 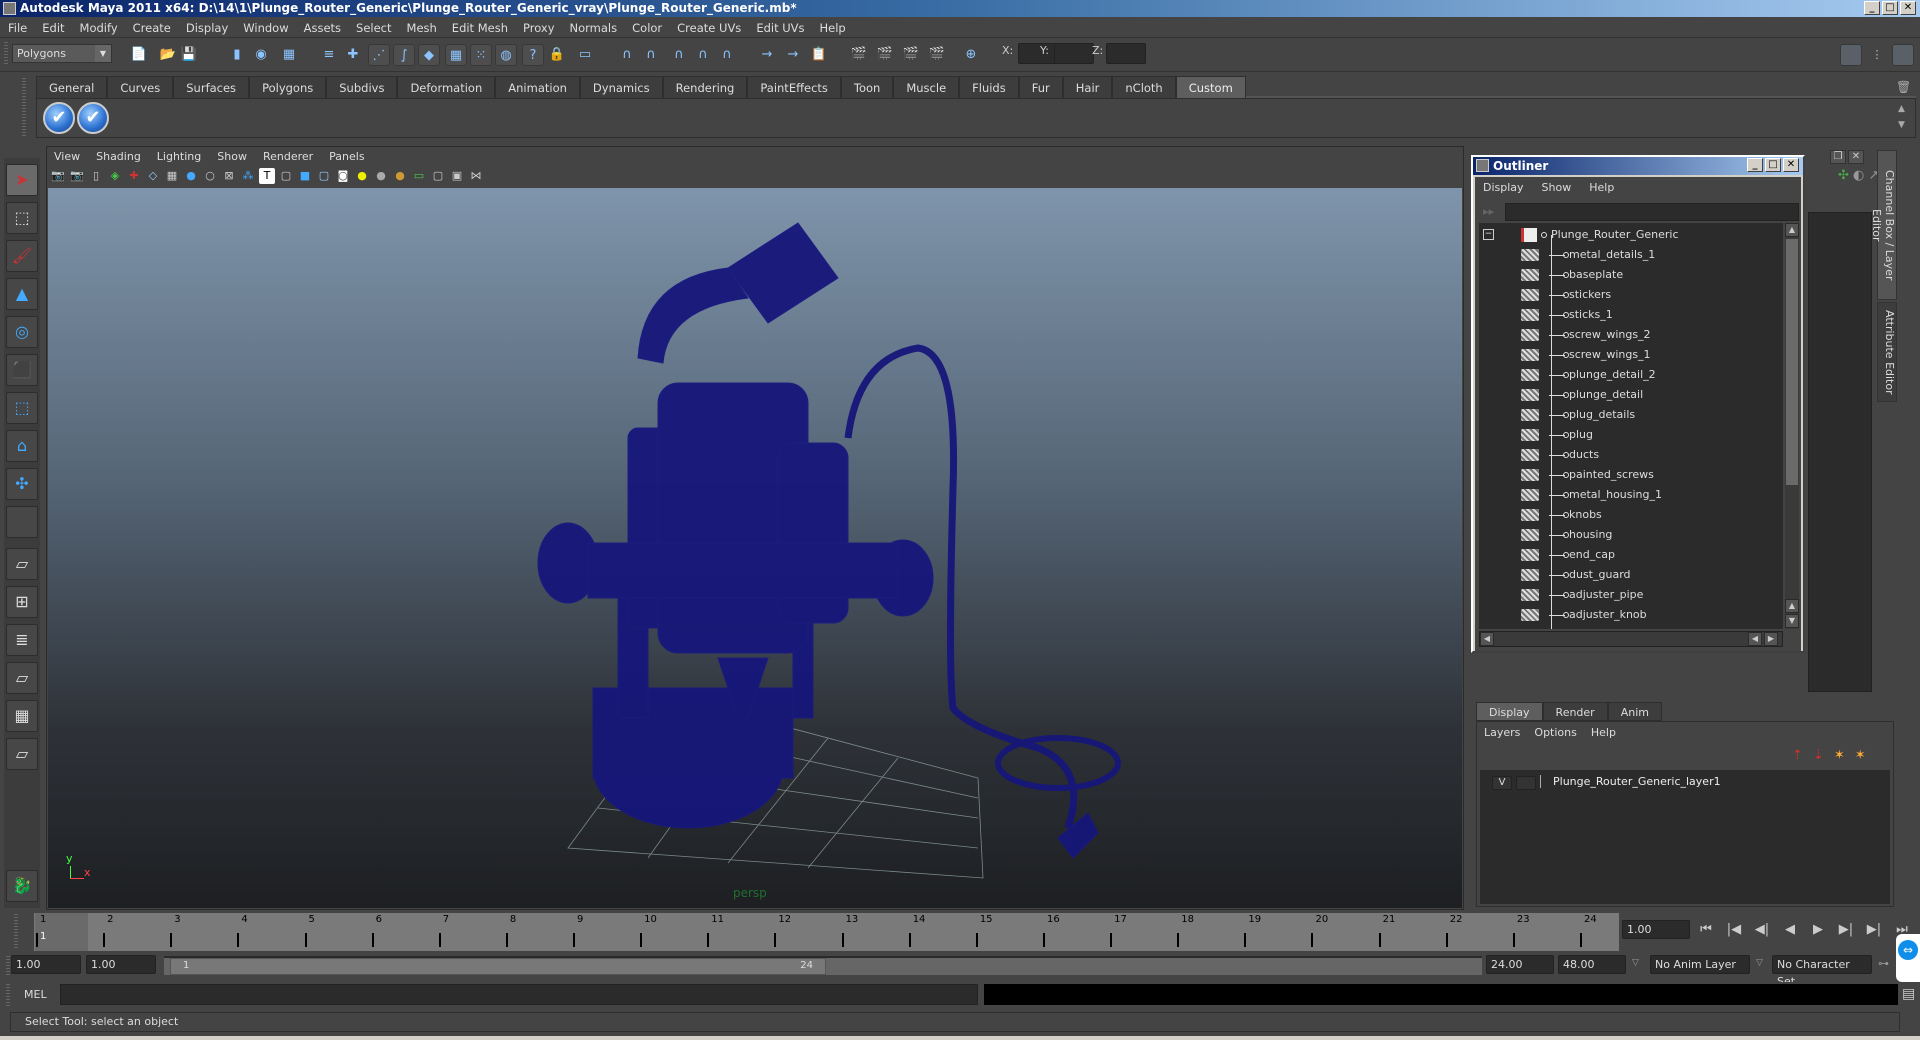 What do you see at coordinates (289, 55) in the screenshot?
I see `select-by-component-icon: ▦` at bounding box center [289, 55].